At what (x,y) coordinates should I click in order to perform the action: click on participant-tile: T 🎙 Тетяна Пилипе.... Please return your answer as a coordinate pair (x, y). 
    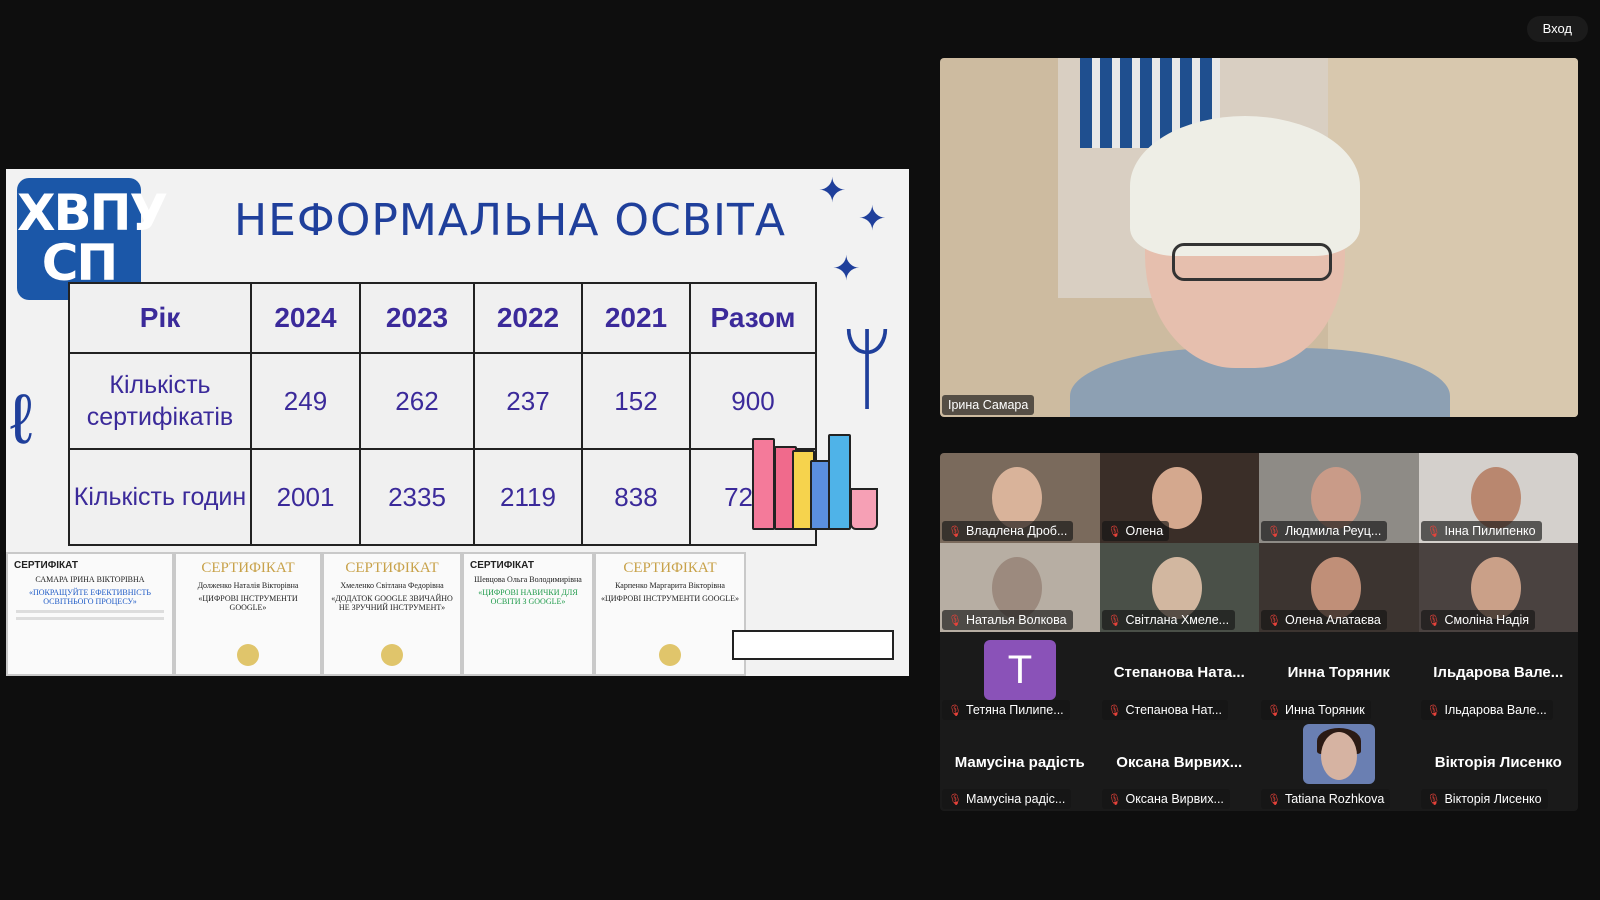
    Looking at the image, I should click on (1020, 677).